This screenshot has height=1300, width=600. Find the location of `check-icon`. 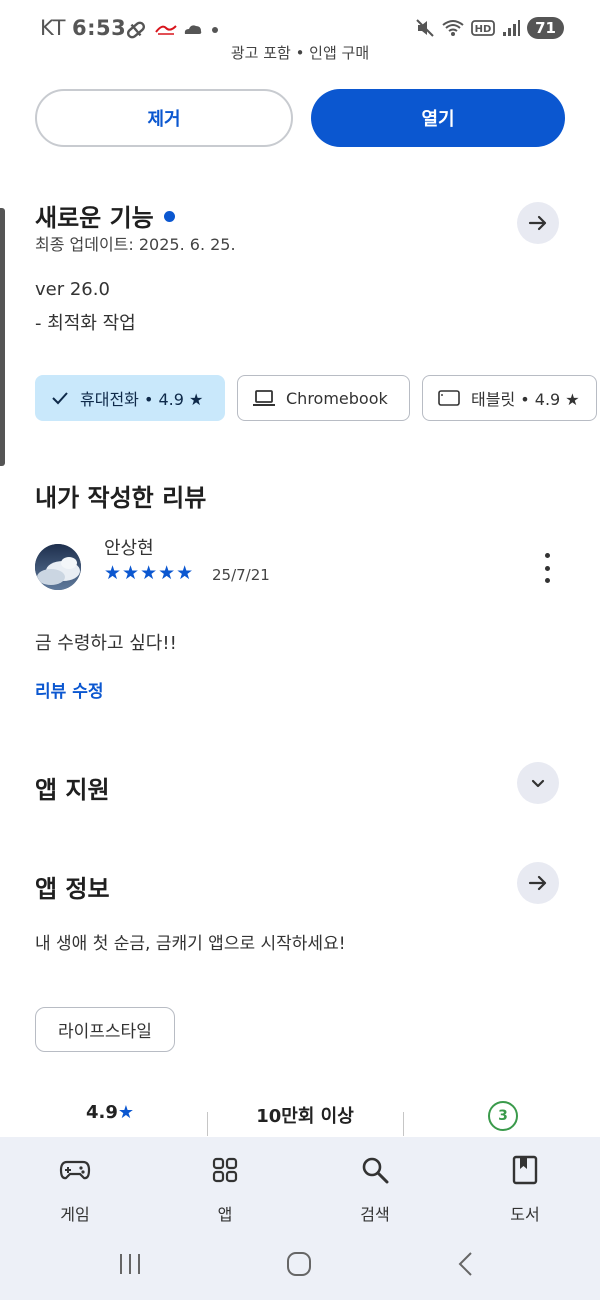

check-icon is located at coordinates (60, 398).